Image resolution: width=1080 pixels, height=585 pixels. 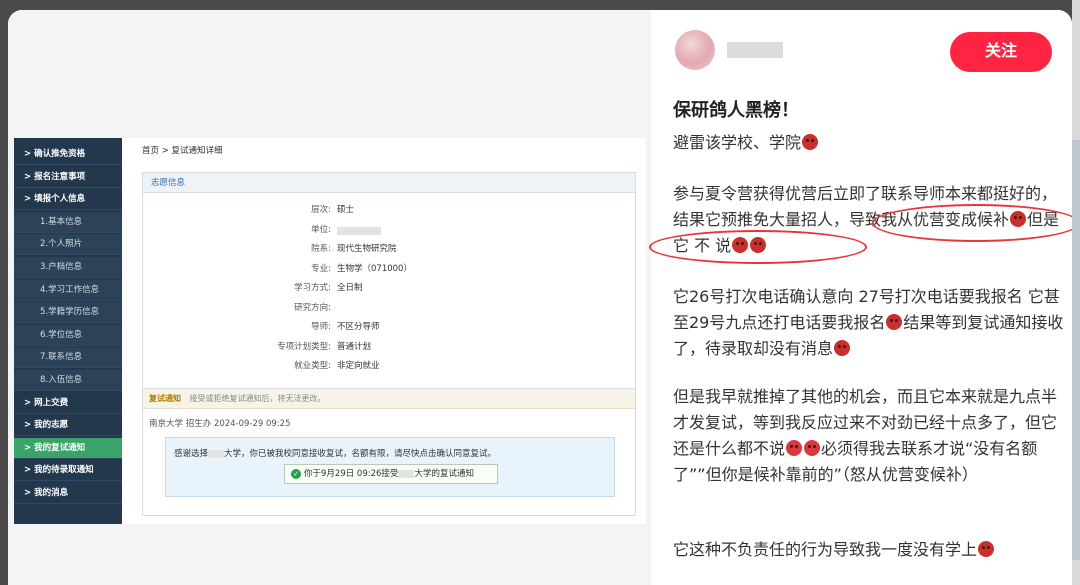 I want to click on field-value: 生物学（071000）, so click(x=374, y=268).